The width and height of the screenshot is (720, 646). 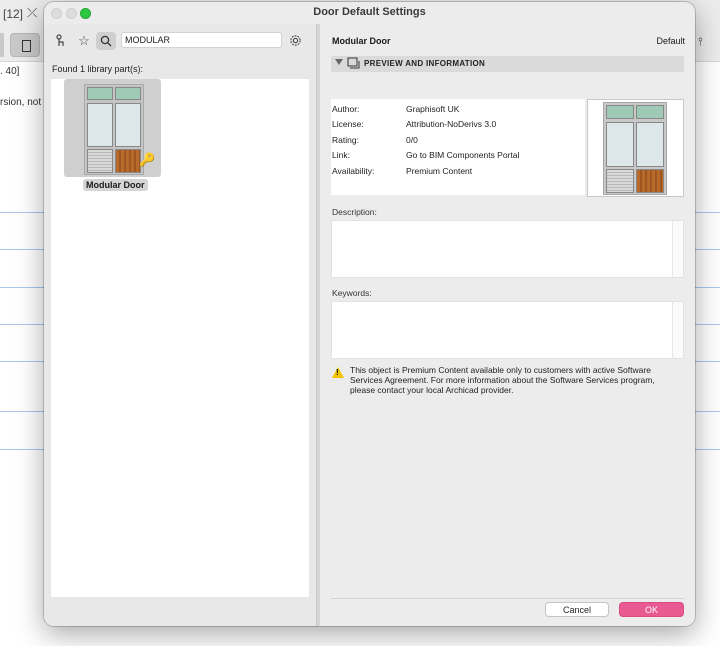 What do you see at coordinates (346, 109) in the screenshot?
I see `info-key: Author:` at bounding box center [346, 109].